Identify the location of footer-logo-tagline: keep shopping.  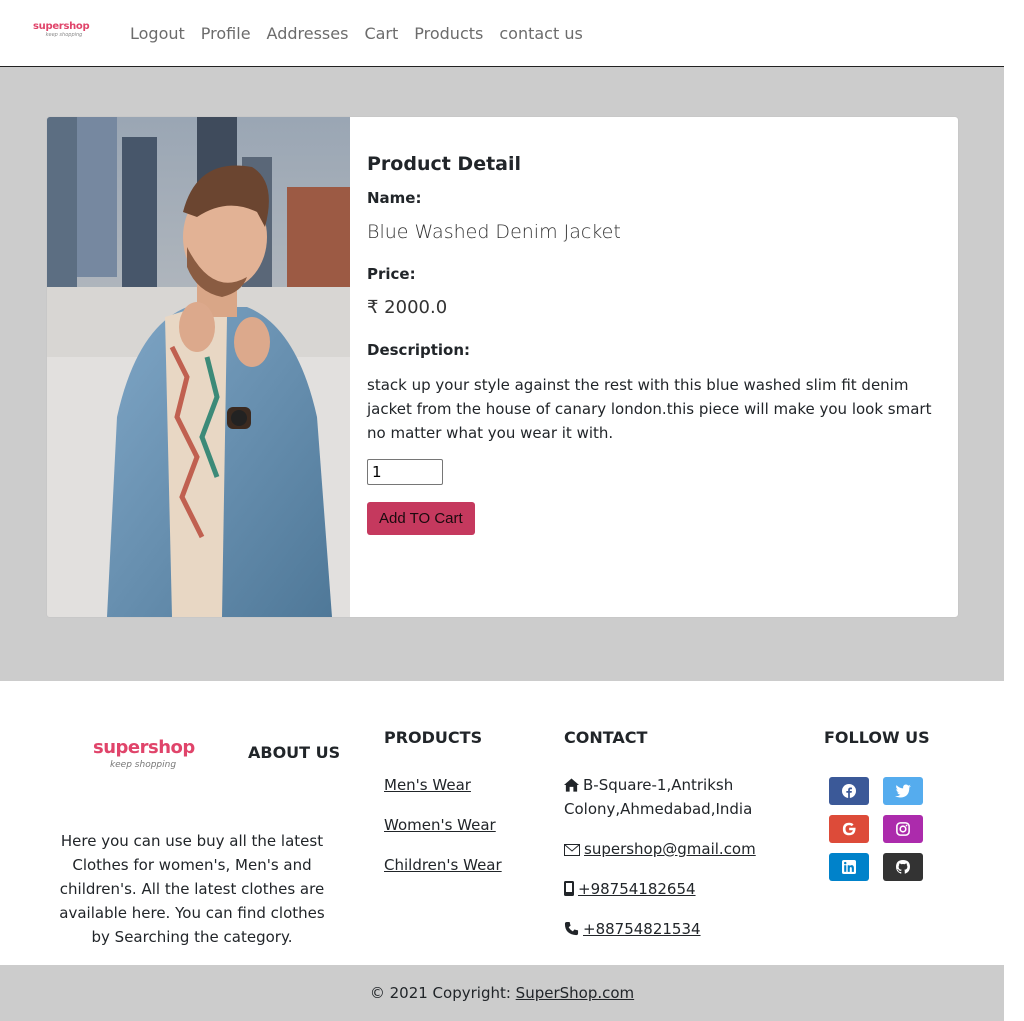
(143, 765).